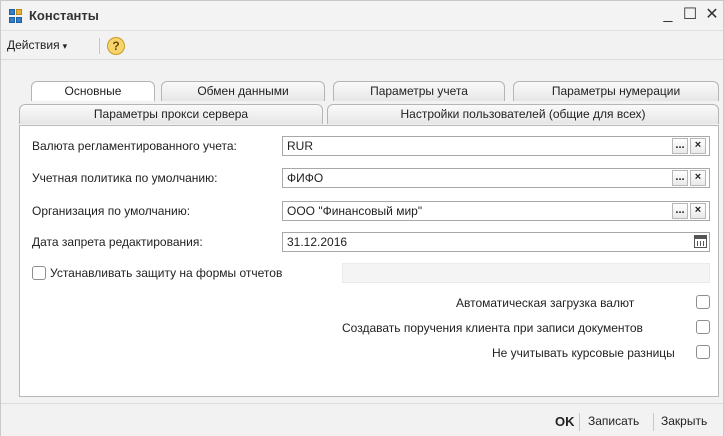 Image resolution: width=724 pixels, height=436 pixels. What do you see at coordinates (703, 327) in the screenshot?
I see `client-orders-checkbox` at bounding box center [703, 327].